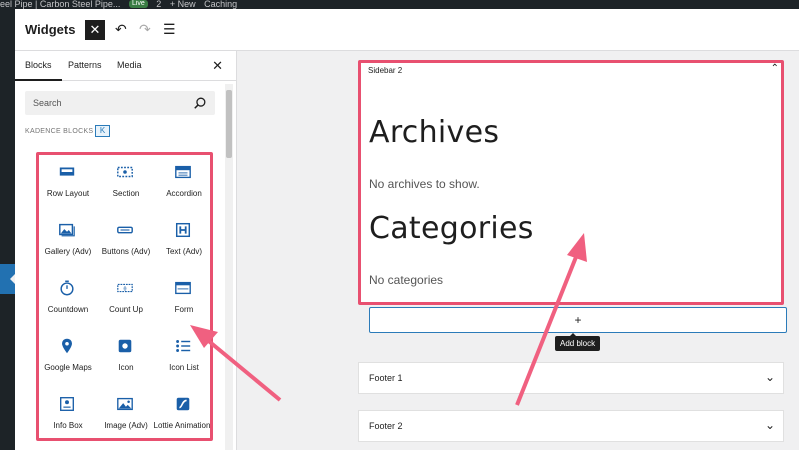 The height and width of the screenshot is (450, 799). Describe the element at coordinates (67, 171) in the screenshot. I see `row-layout-icon` at that location.